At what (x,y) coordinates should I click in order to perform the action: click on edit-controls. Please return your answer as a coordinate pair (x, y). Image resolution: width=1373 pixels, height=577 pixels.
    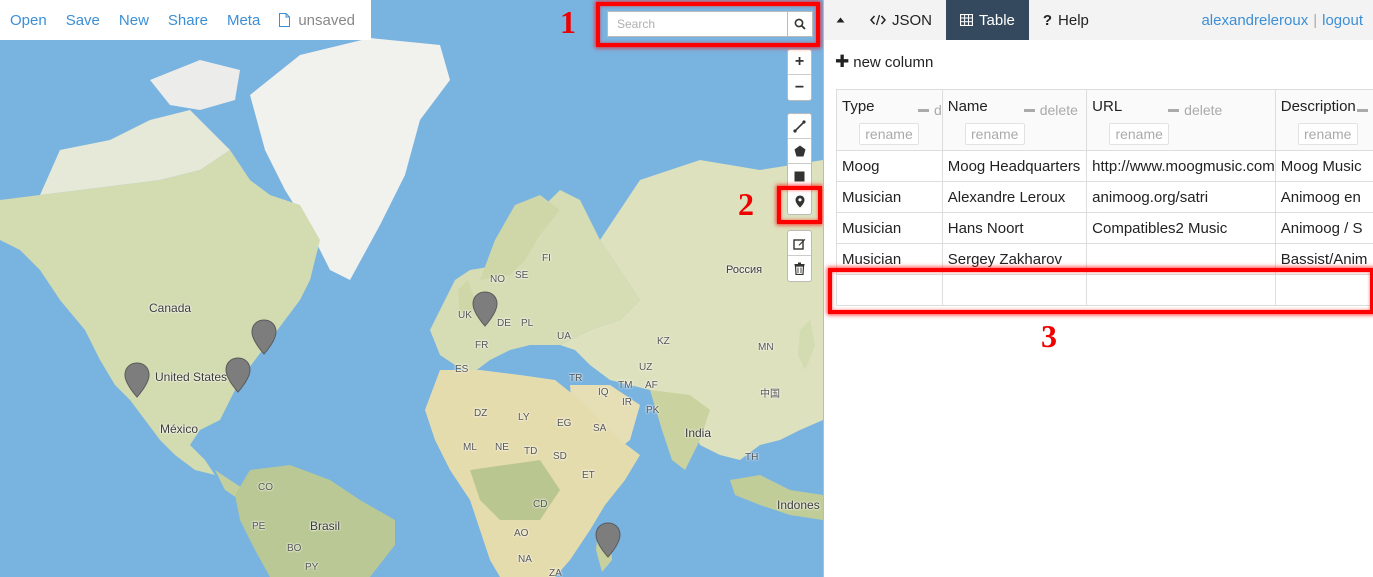
    Looking at the image, I should click on (799, 256).